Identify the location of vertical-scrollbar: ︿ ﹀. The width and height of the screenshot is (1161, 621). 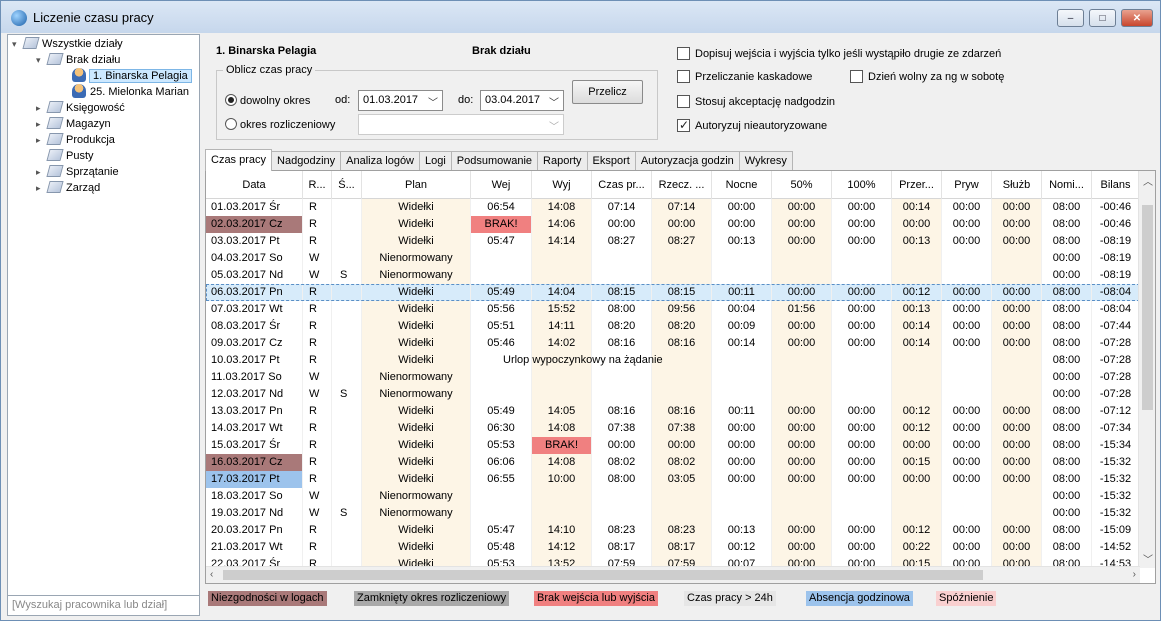
(1146, 369).